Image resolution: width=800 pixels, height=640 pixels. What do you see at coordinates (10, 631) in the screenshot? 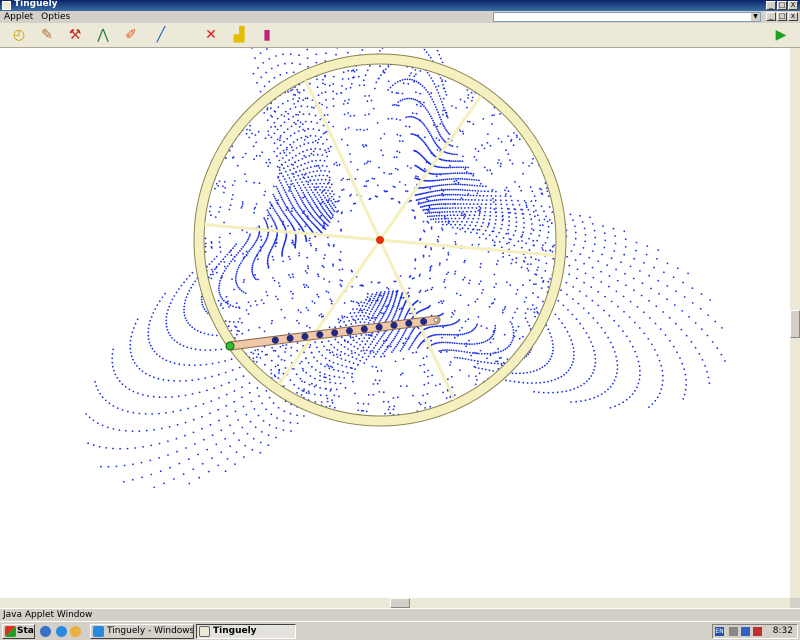
I see `windows-logo-icon` at bounding box center [10, 631].